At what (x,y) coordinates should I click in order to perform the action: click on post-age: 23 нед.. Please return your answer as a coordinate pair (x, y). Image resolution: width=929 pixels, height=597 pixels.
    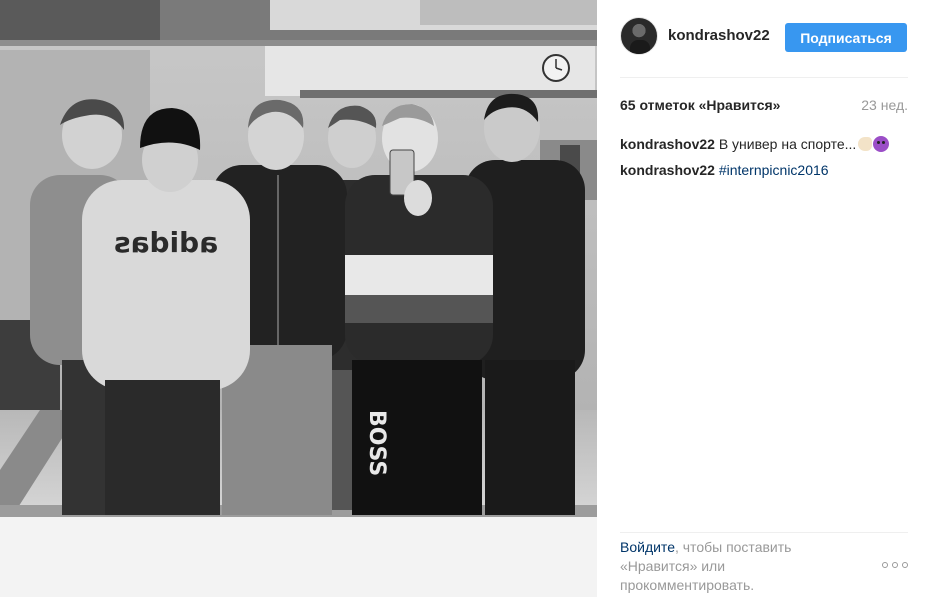
    Looking at the image, I should click on (884, 105).